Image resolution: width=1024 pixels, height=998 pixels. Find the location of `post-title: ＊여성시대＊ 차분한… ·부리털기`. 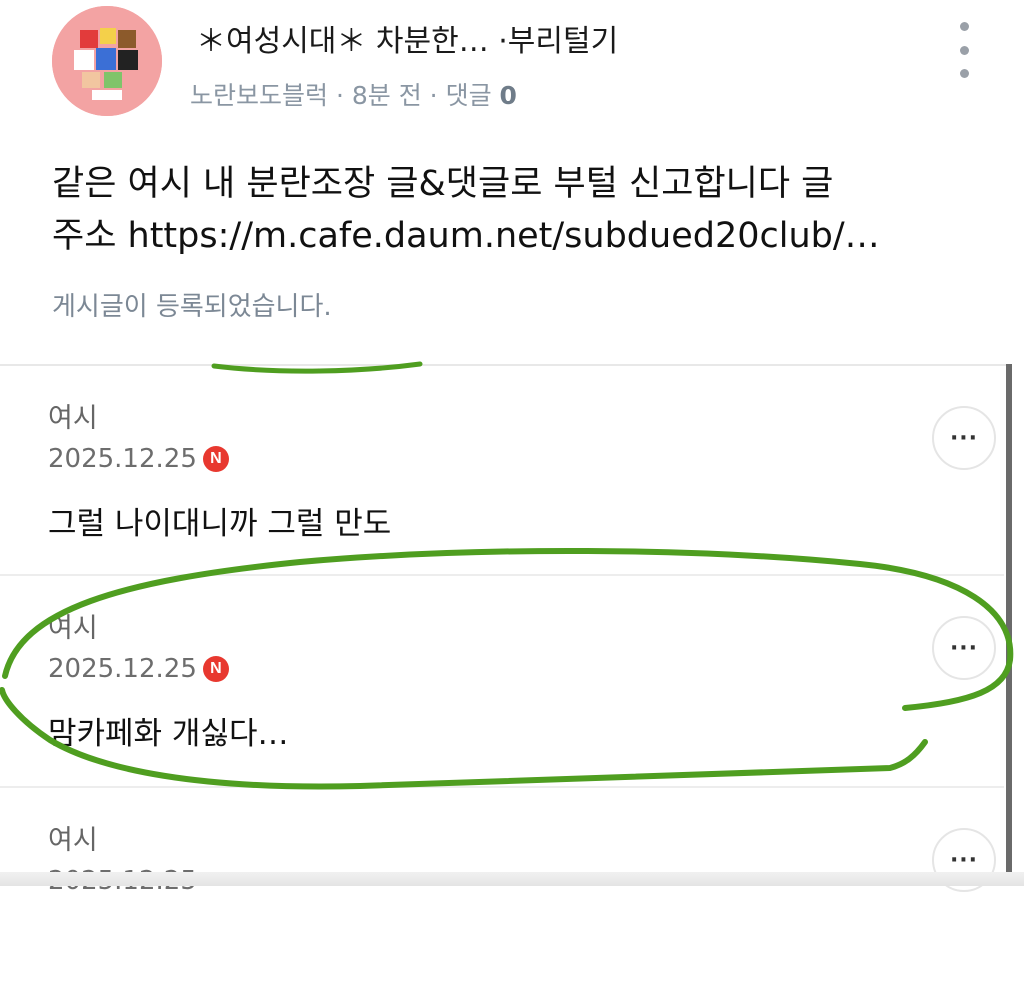

post-title: ＊여성시대＊ 차분한… ·부리털기 is located at coordinates (407, 38).